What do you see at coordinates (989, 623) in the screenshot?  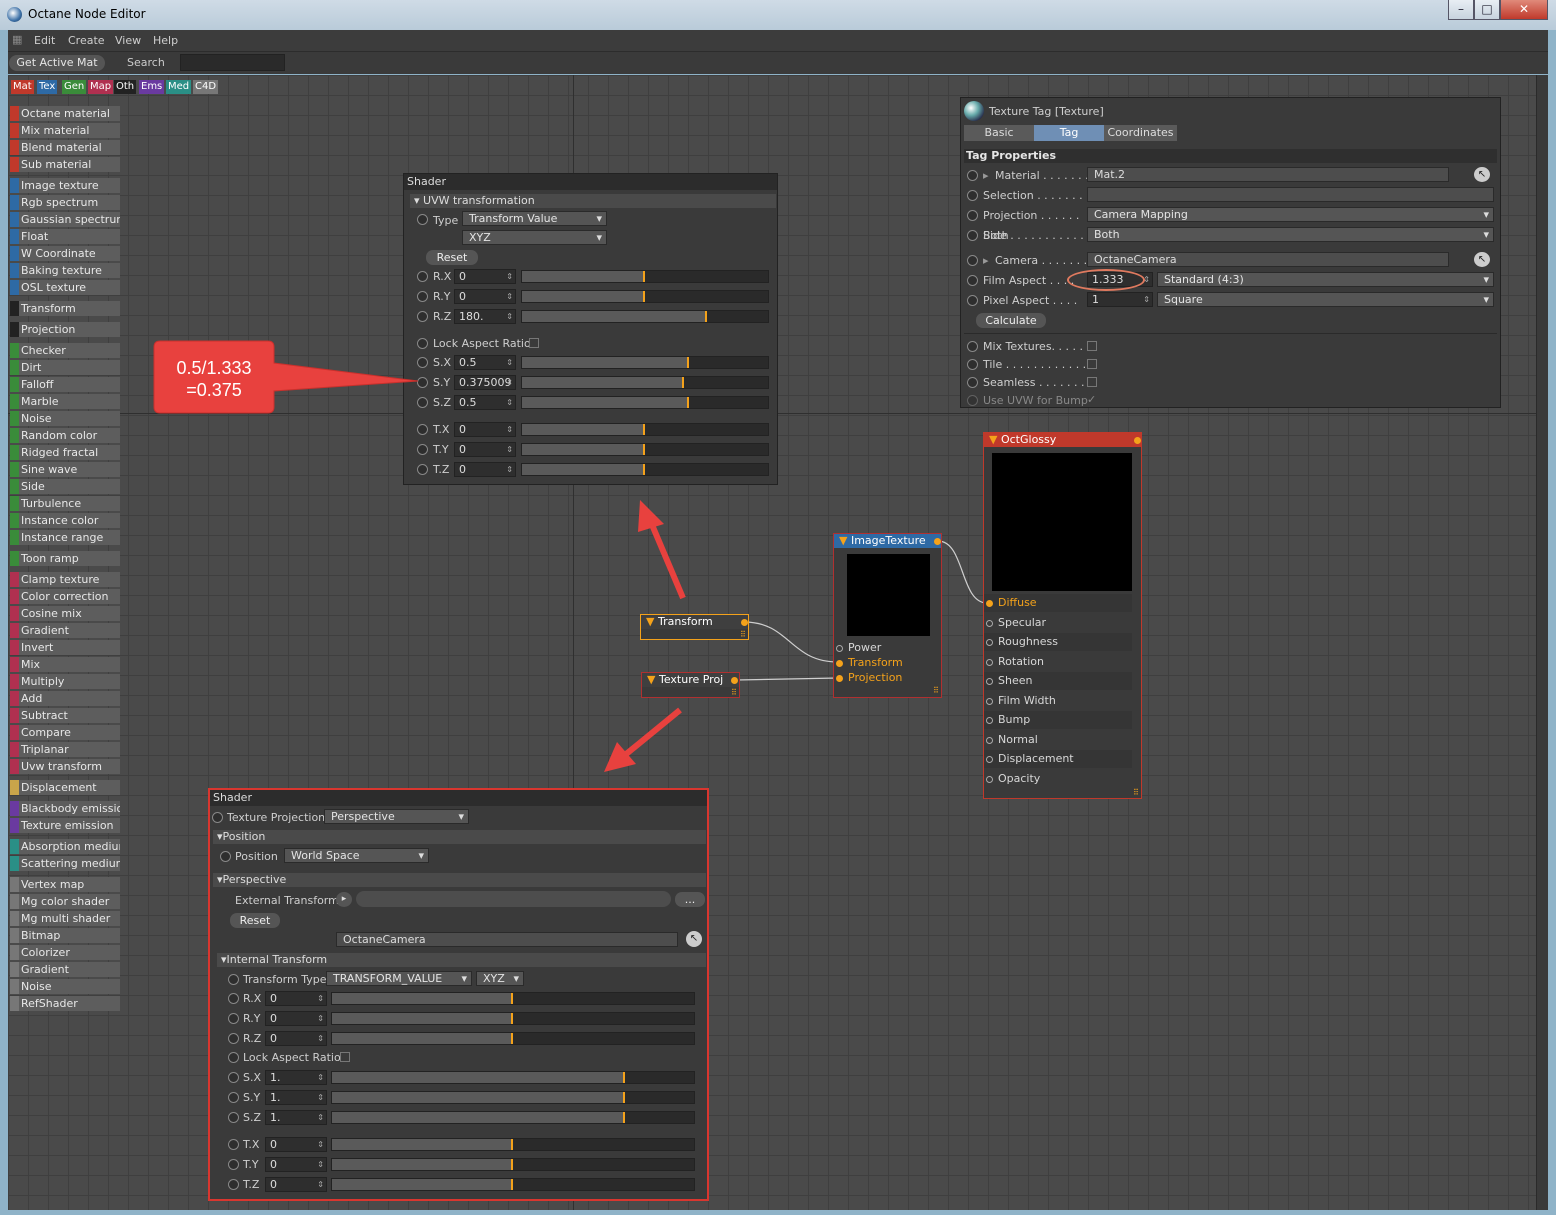 I see `port-specular` at bounding box center [989, 623].